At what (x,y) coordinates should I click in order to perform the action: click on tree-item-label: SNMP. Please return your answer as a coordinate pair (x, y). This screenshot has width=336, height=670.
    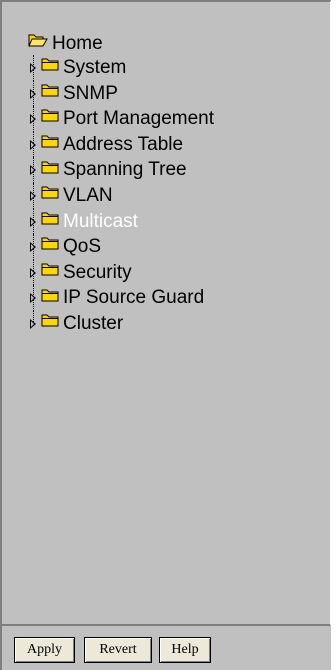
    Looking at the image, I should click on (90, 93).